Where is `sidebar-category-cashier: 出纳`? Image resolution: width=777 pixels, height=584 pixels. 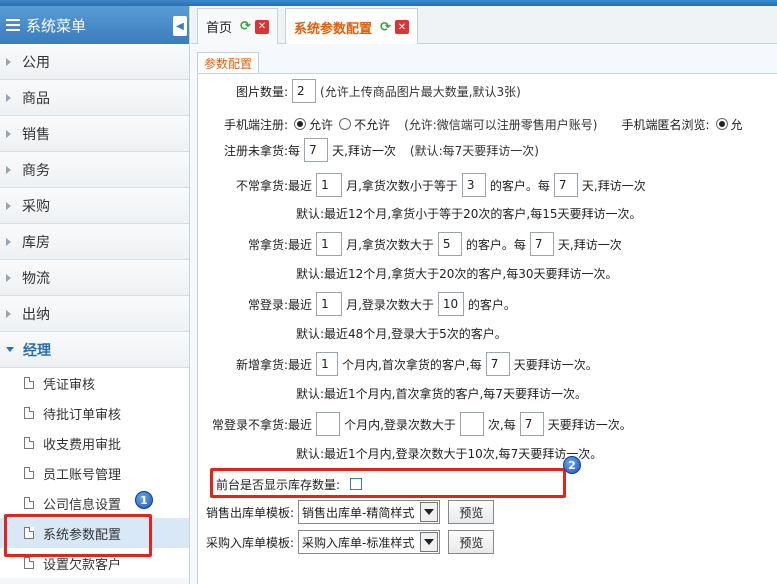 sidebar-category-cashier: 出纳 is located at coordinates (94, 314).